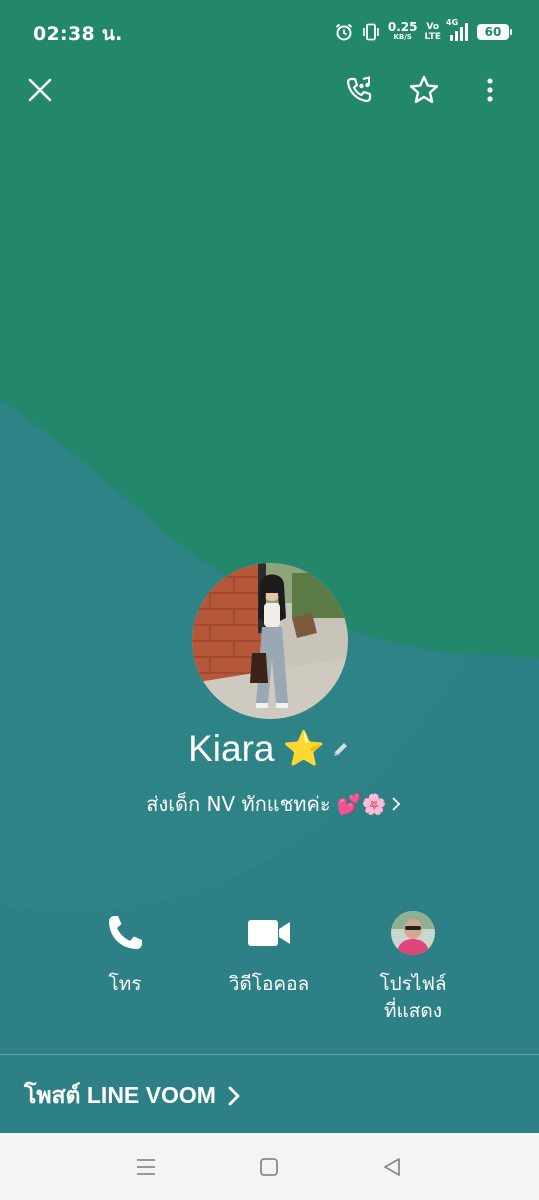 This screenshot has height=1200, width=539. Describe the element at coordinates (413, 984) in the screenshot. I see `displayed-profile-label-line1: โปรไฟล์` at that location.